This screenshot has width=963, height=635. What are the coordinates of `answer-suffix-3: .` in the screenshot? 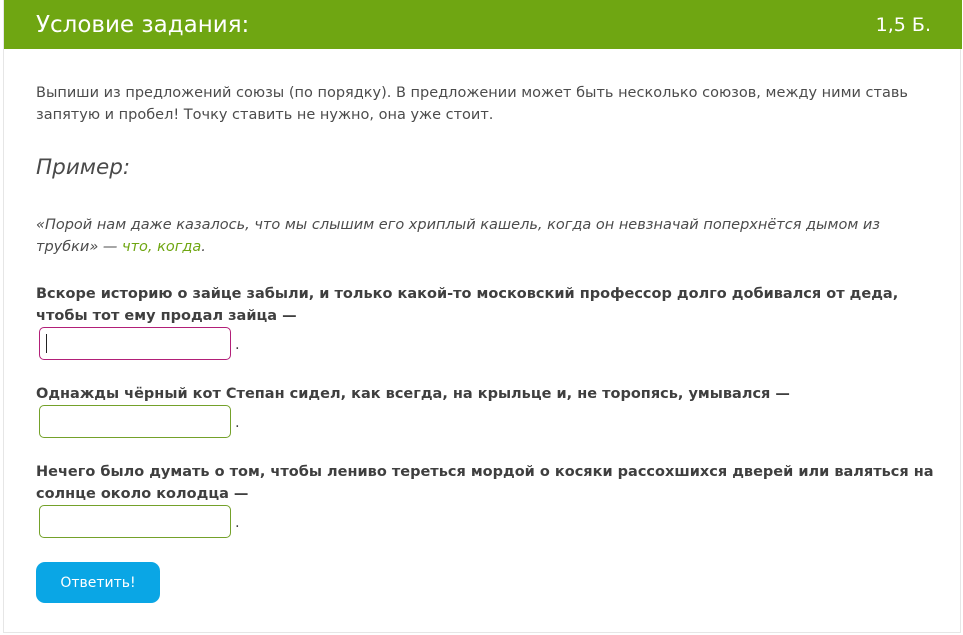 It's located at (237, 523).